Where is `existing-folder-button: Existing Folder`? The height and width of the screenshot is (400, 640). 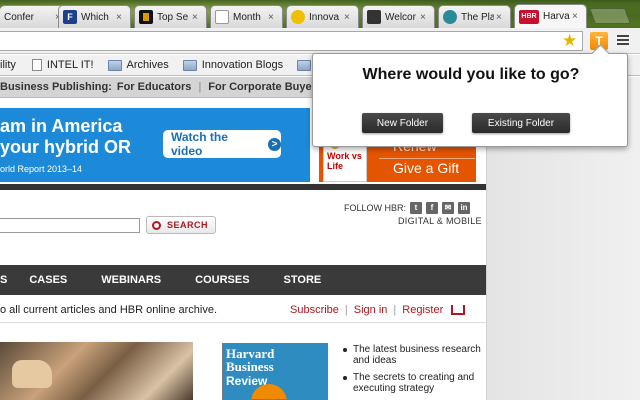
existing-folder-button: Existing Folder is located at coordinates (521, 123).